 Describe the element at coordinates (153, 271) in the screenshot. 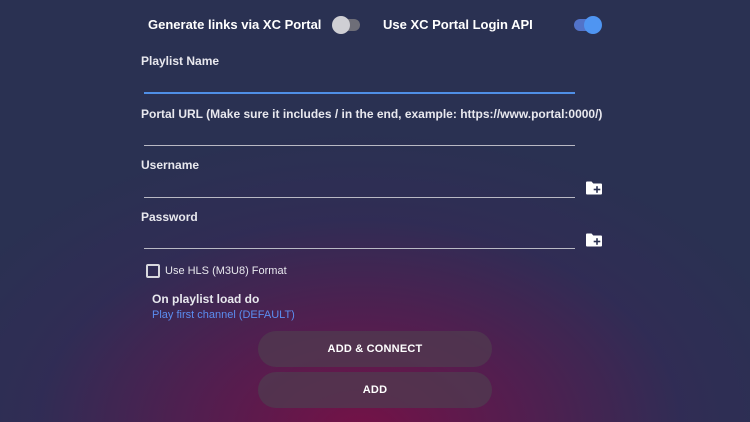

I see `hls-checkbox` at that location.